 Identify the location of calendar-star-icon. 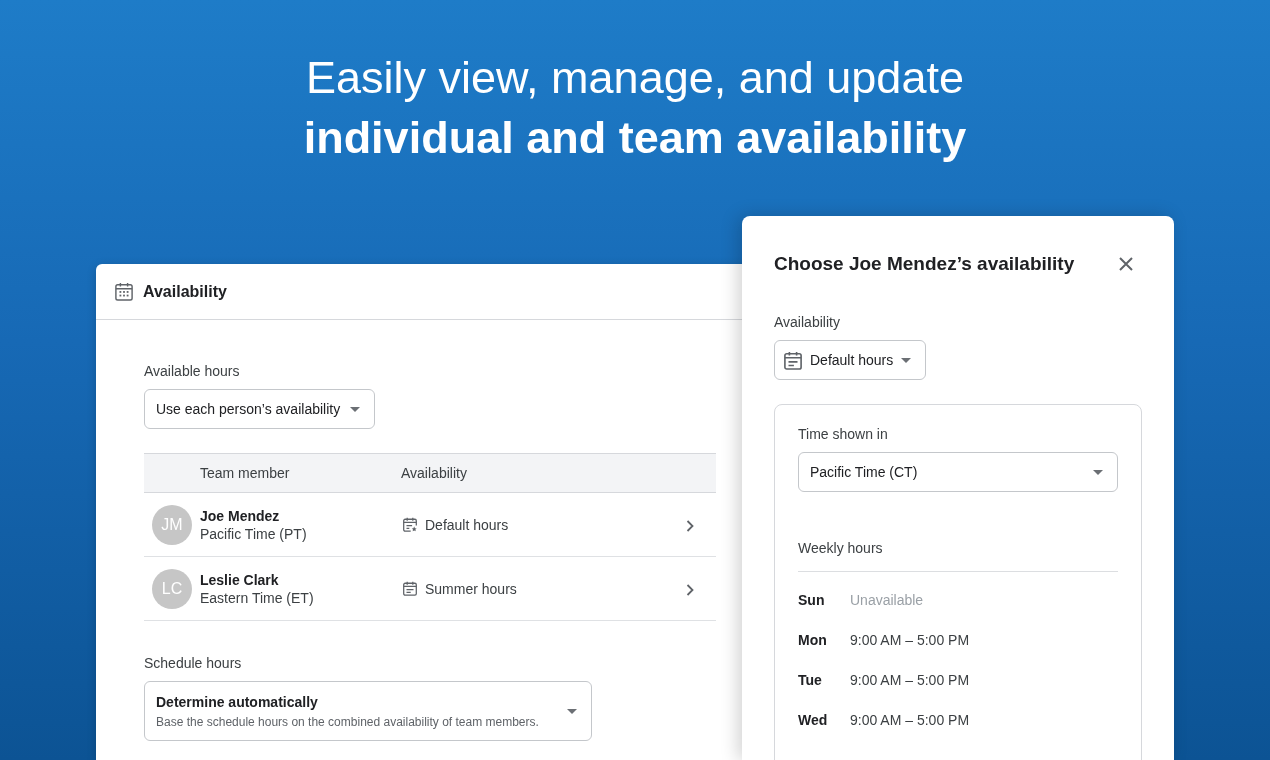
(410, 524).